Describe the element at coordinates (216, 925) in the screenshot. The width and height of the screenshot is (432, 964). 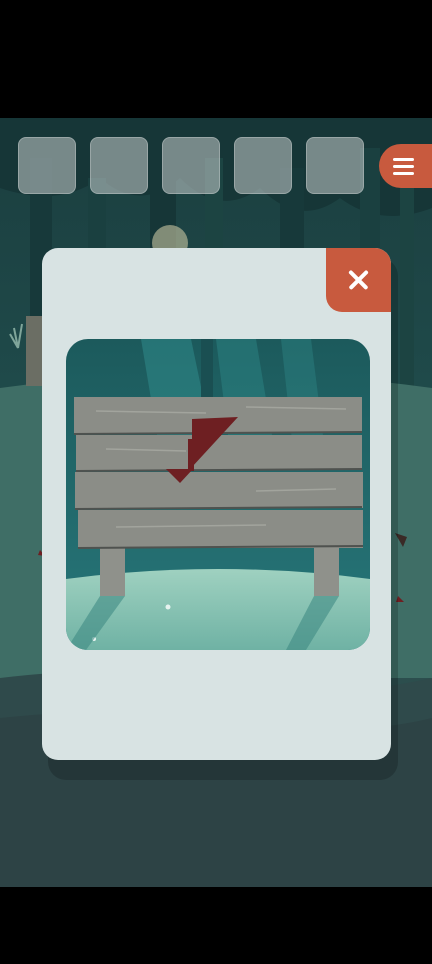
I see `bottom-letterbox` at that location.